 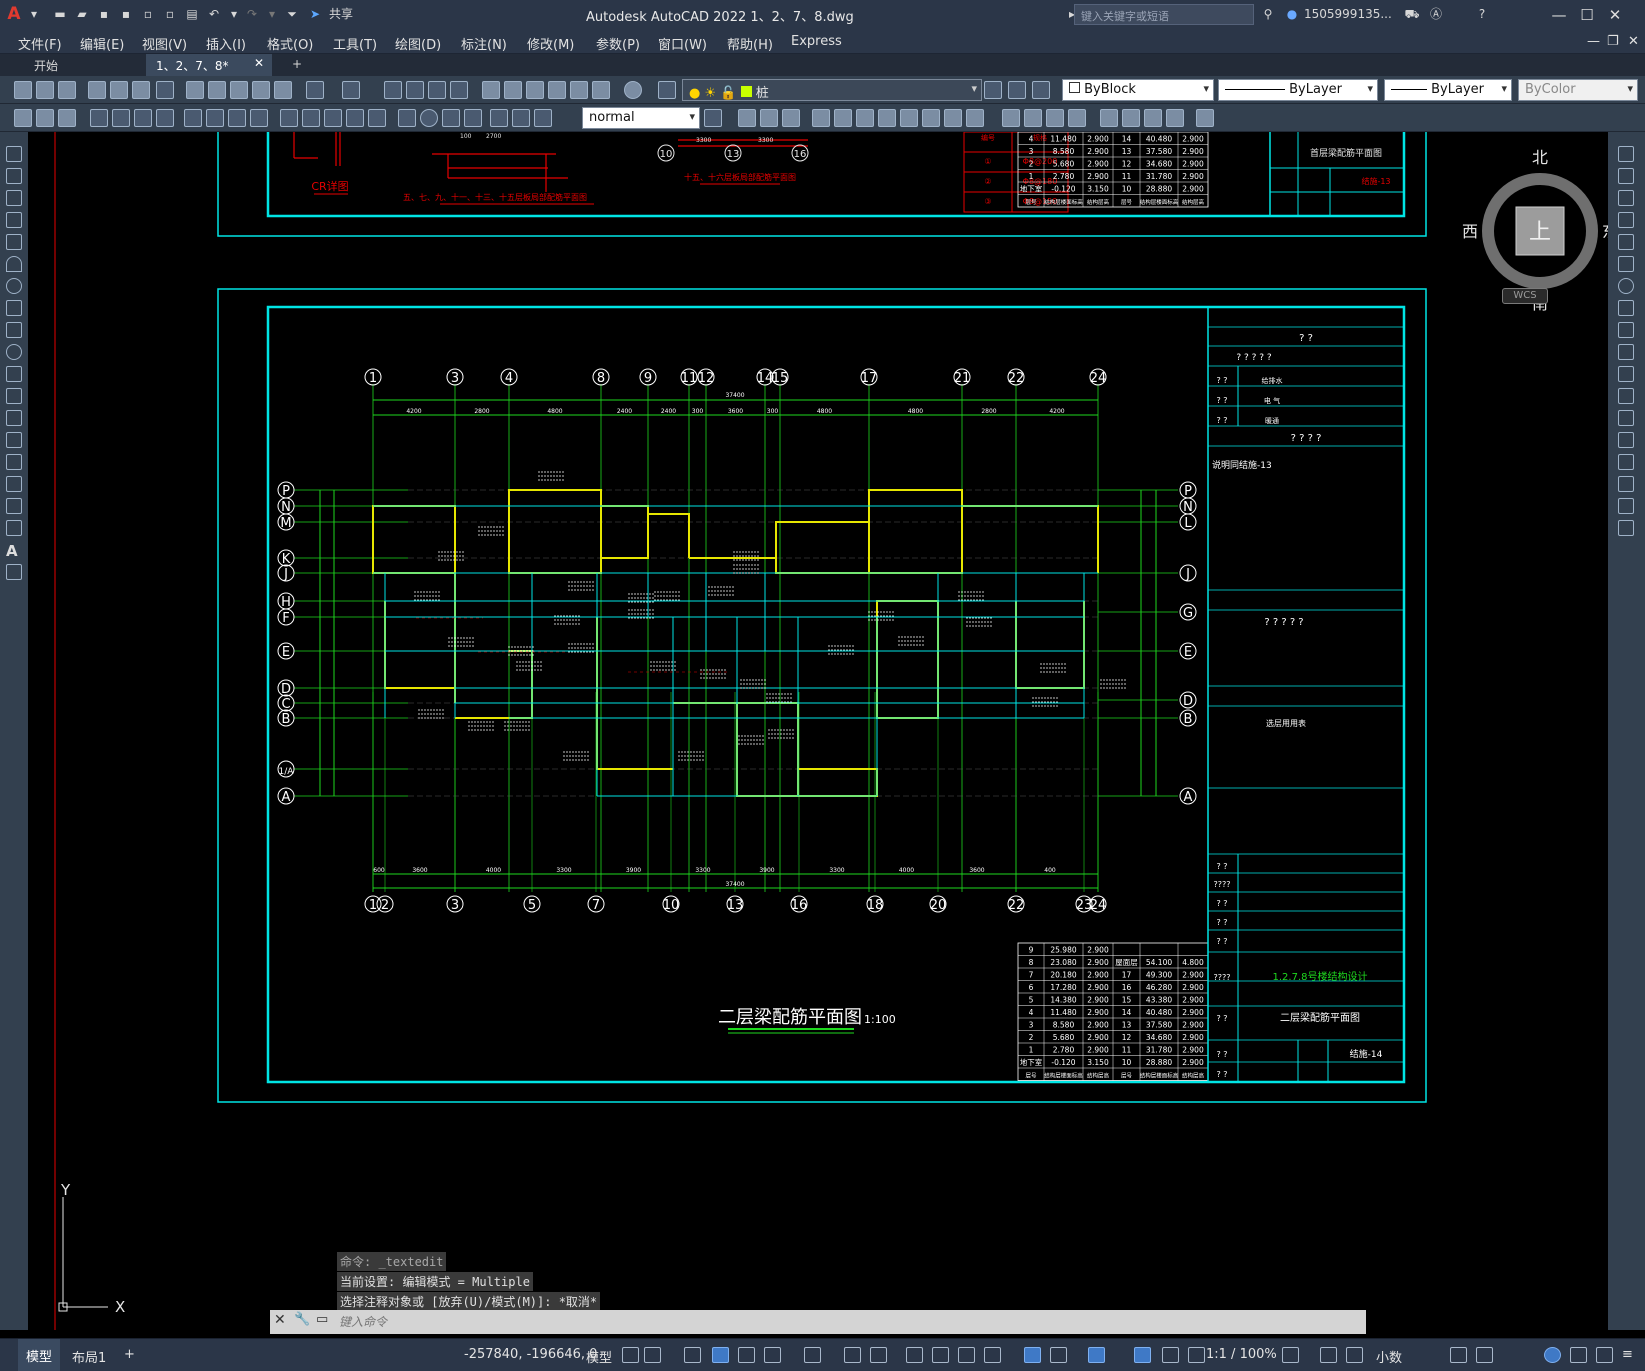 I want to click on save-web-icon: ▫, so click(x=170, y=14).